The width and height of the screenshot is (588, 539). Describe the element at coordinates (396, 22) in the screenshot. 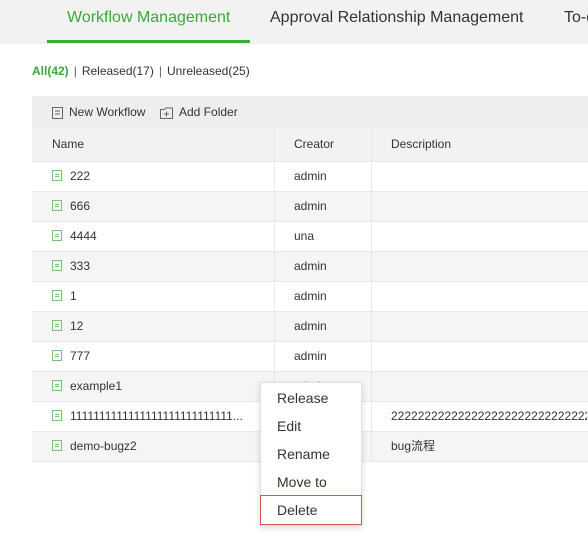

I see `tab-approval-relationship-management: Approval Relationship Management` at that location.